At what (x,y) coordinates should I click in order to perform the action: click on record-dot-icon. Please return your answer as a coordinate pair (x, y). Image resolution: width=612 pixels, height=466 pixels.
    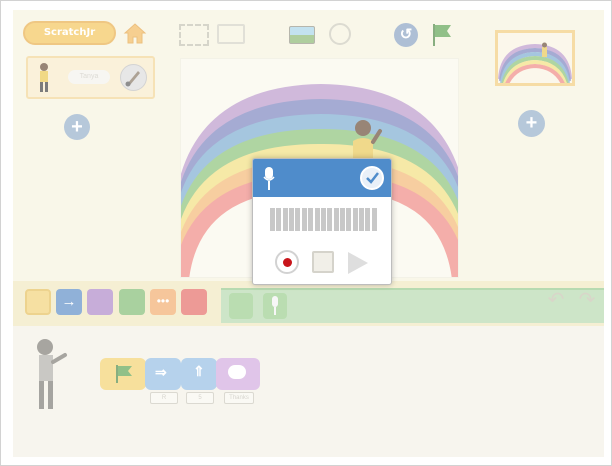
    Looking at the image, I should click on (287, 262).